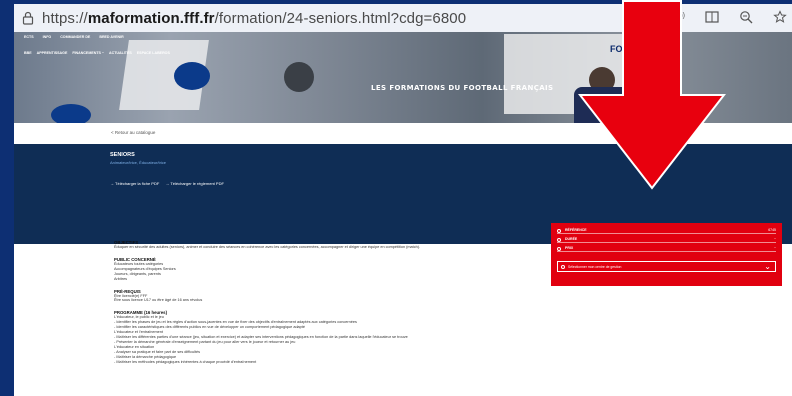 Image resolution: width=792 pixels, height=396 pixels. I want to click on main-nav-item: BBE, so click(28, 53).